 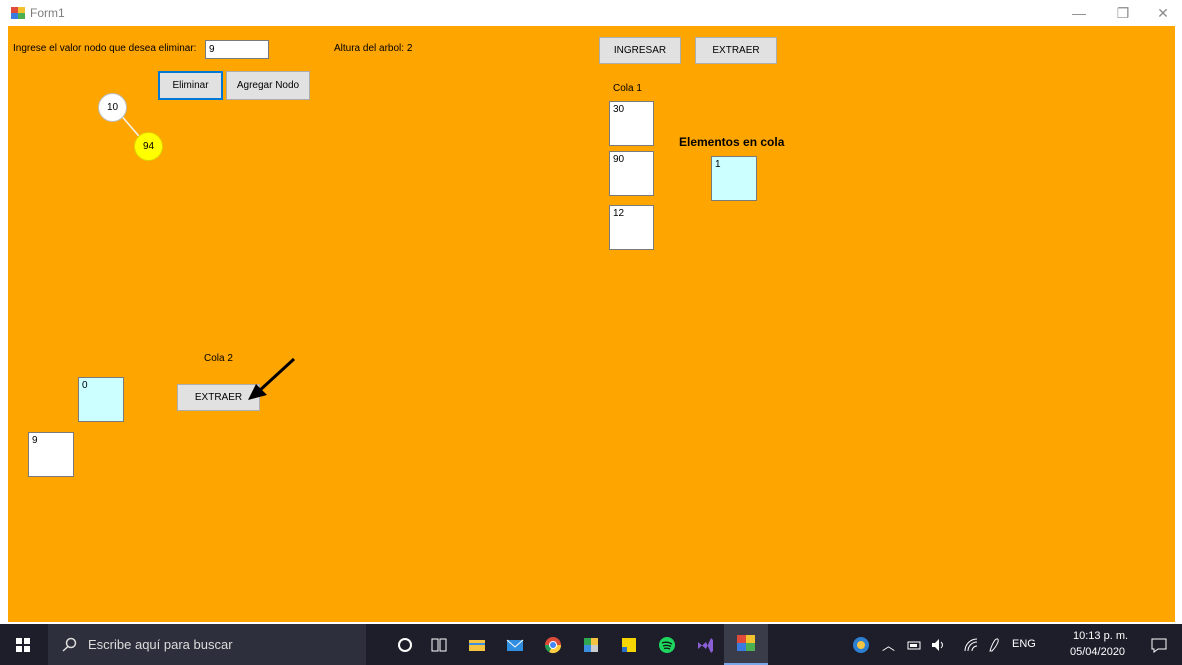 I want to click on cola2-item: 9, so click(x=51, y=454).